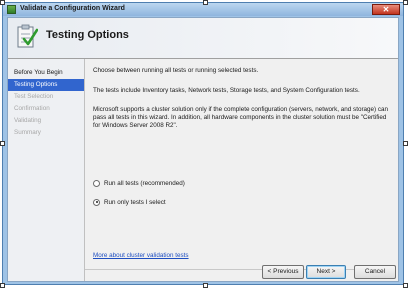  Describe the element at coordinates (205, 285) in the screenshot. I see `resize-handle-bottom` at that location.